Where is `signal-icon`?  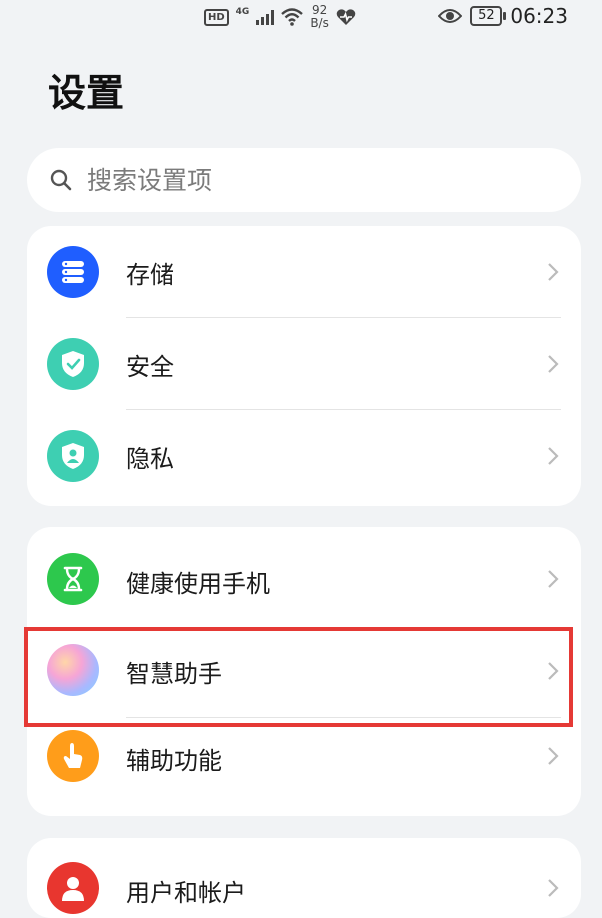
signal-icon is located at coordinates (265, 17).